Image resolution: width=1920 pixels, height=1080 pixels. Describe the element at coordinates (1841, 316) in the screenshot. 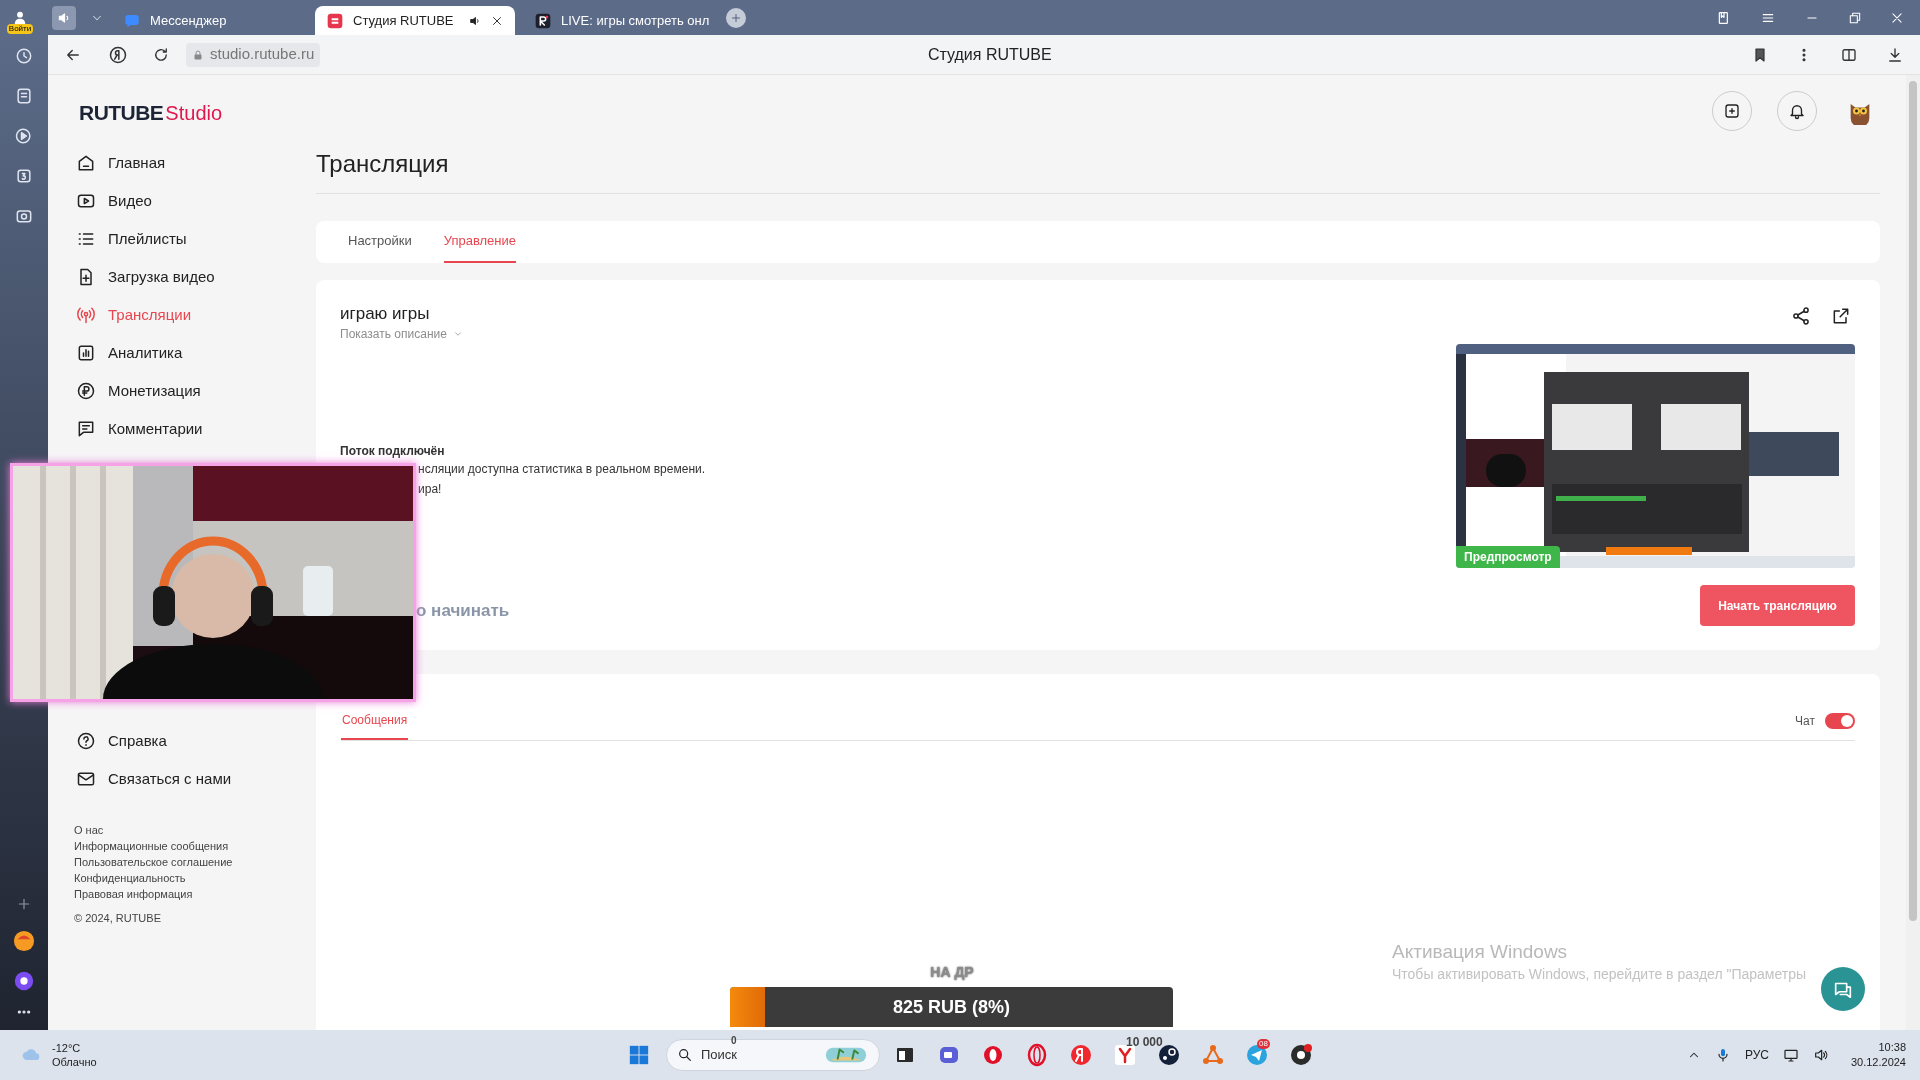

I see `external-link-icon` at that location.